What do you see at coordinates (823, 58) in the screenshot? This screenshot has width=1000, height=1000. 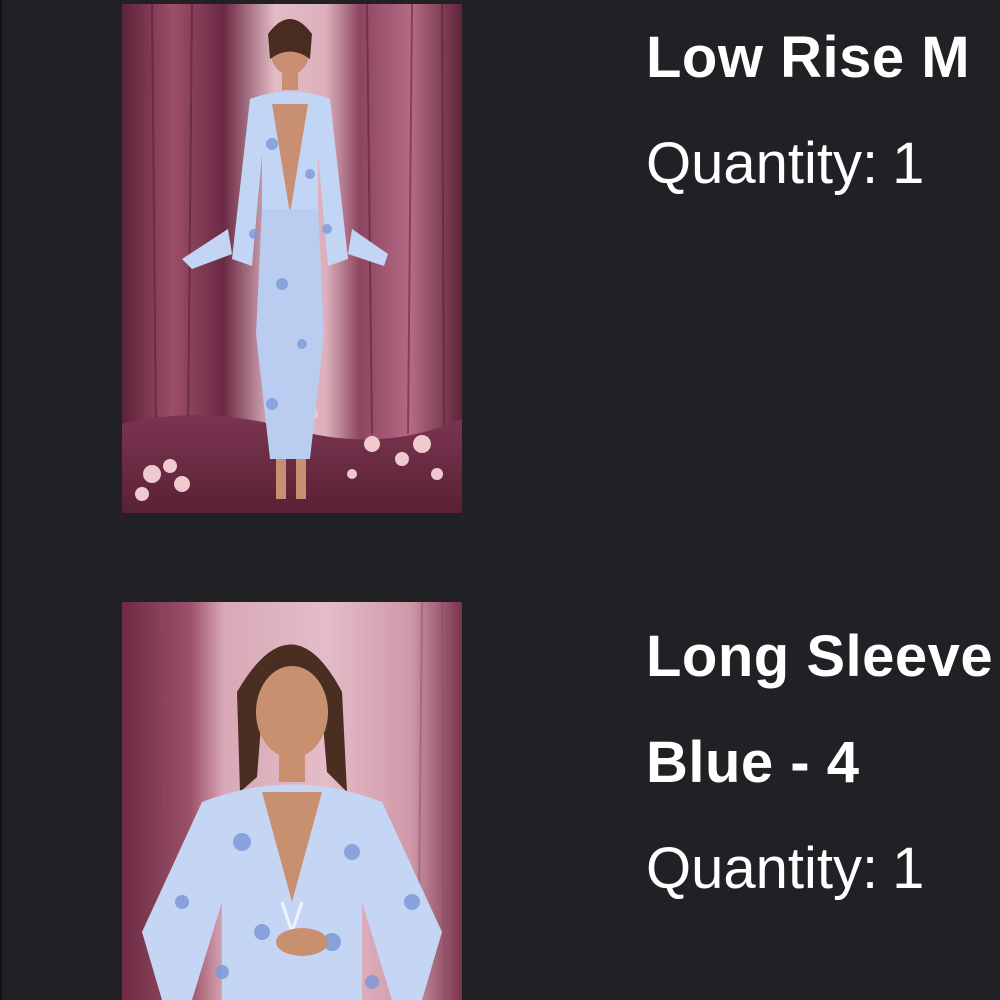 I see `product-title: Low Rise M` at bounding box center [823, 58].